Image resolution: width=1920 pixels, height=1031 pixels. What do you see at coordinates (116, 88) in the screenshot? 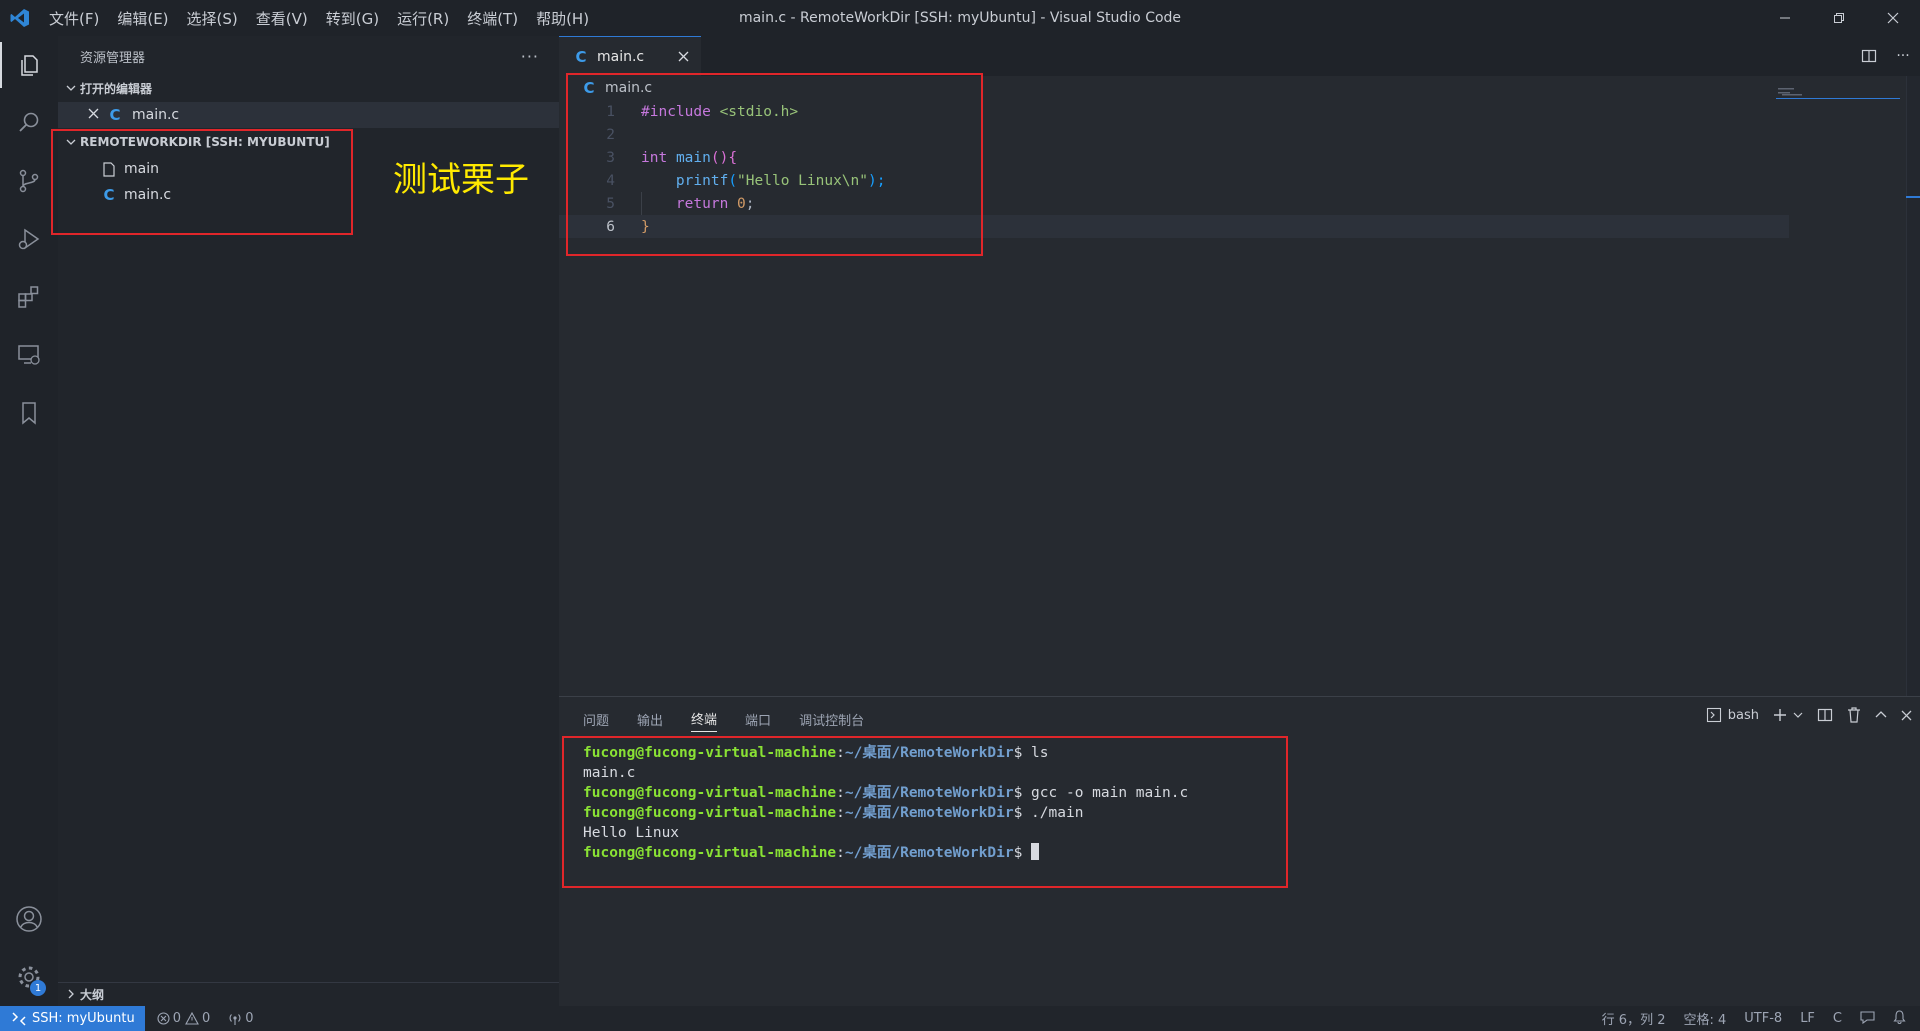
I see `open-editors-label: 打开的编辑器` at bounding box center [116, 88].